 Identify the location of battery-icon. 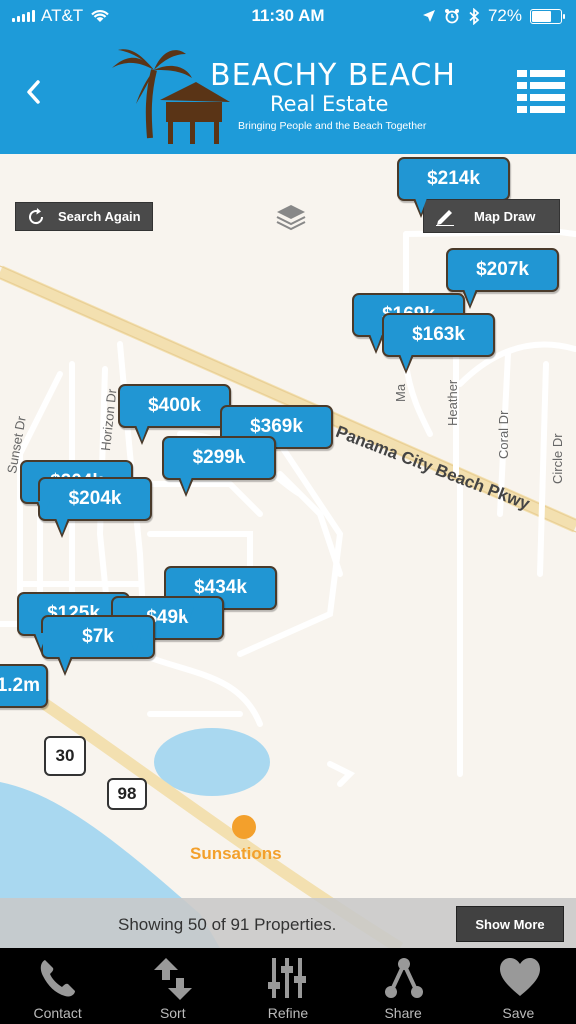
(547, 16).